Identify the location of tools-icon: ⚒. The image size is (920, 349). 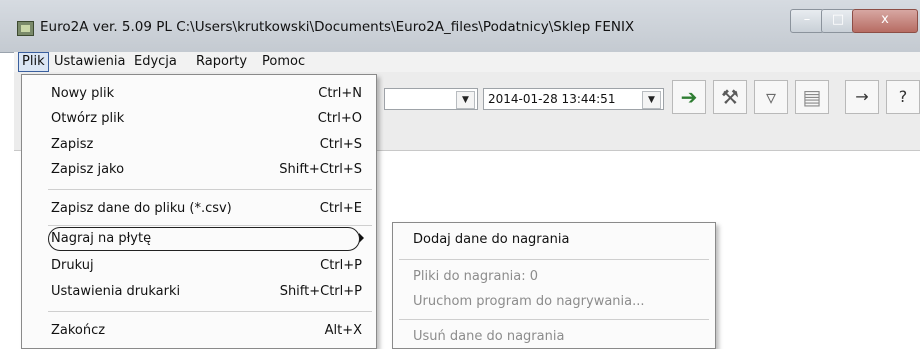
(730, 97).